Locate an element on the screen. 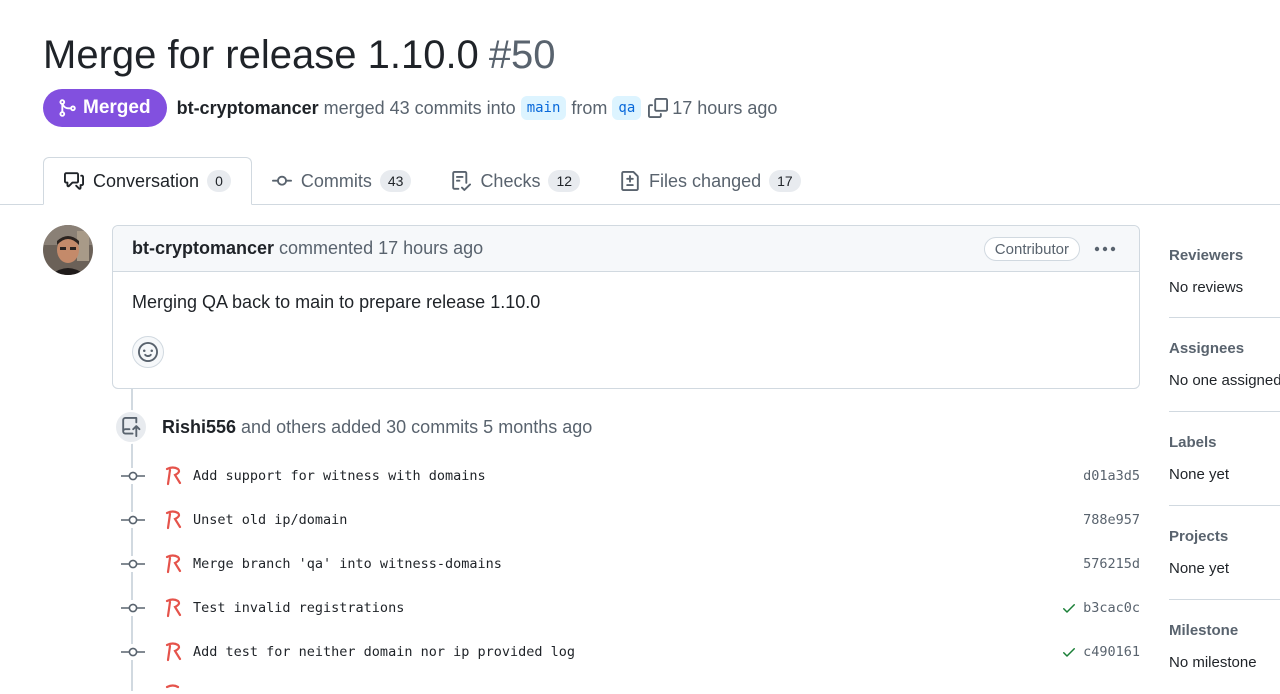 This screenshot has width=1280, height=694. push-event-summary: and others added 30 commits 5 months ago is located at coordinates (417, 427).